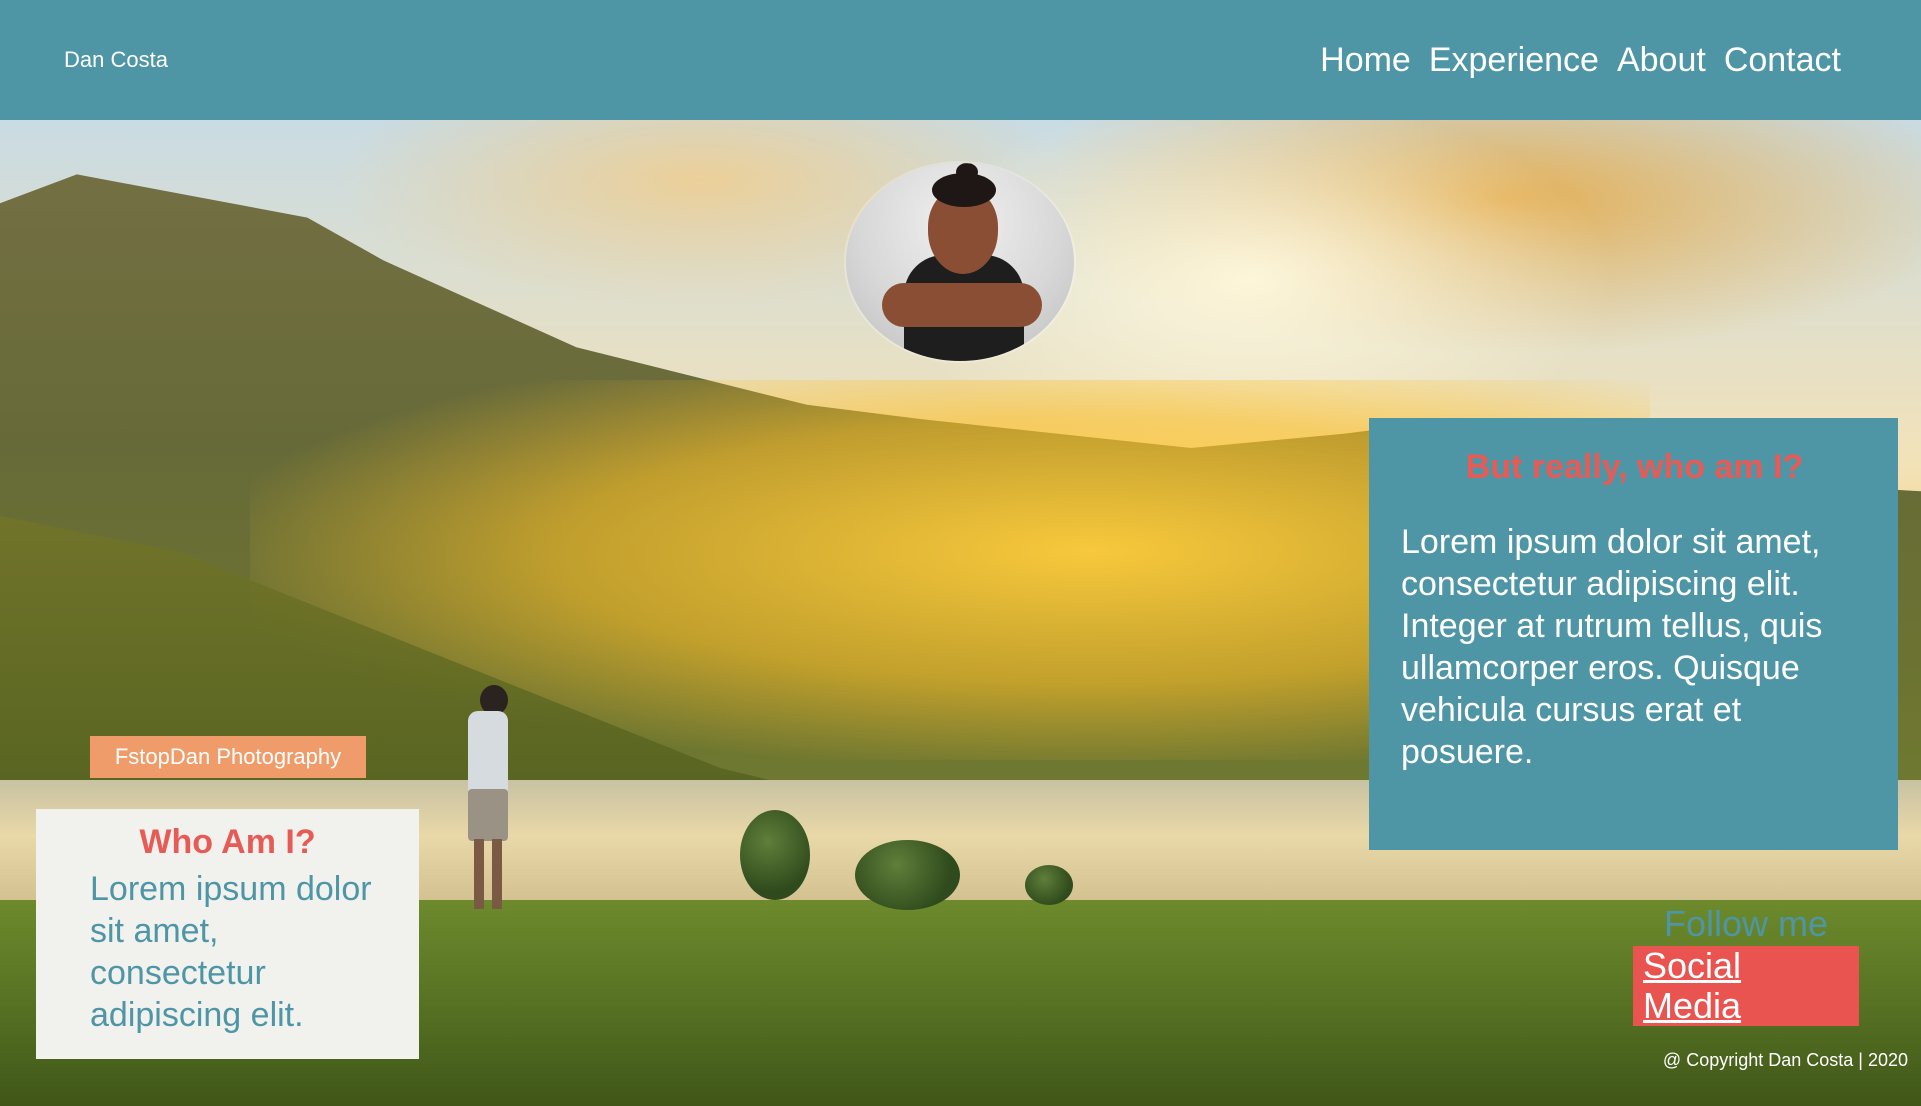 The width and height of the screenshot is (1921, 1106). I want to click on avatar-arms, so click(962, 305).